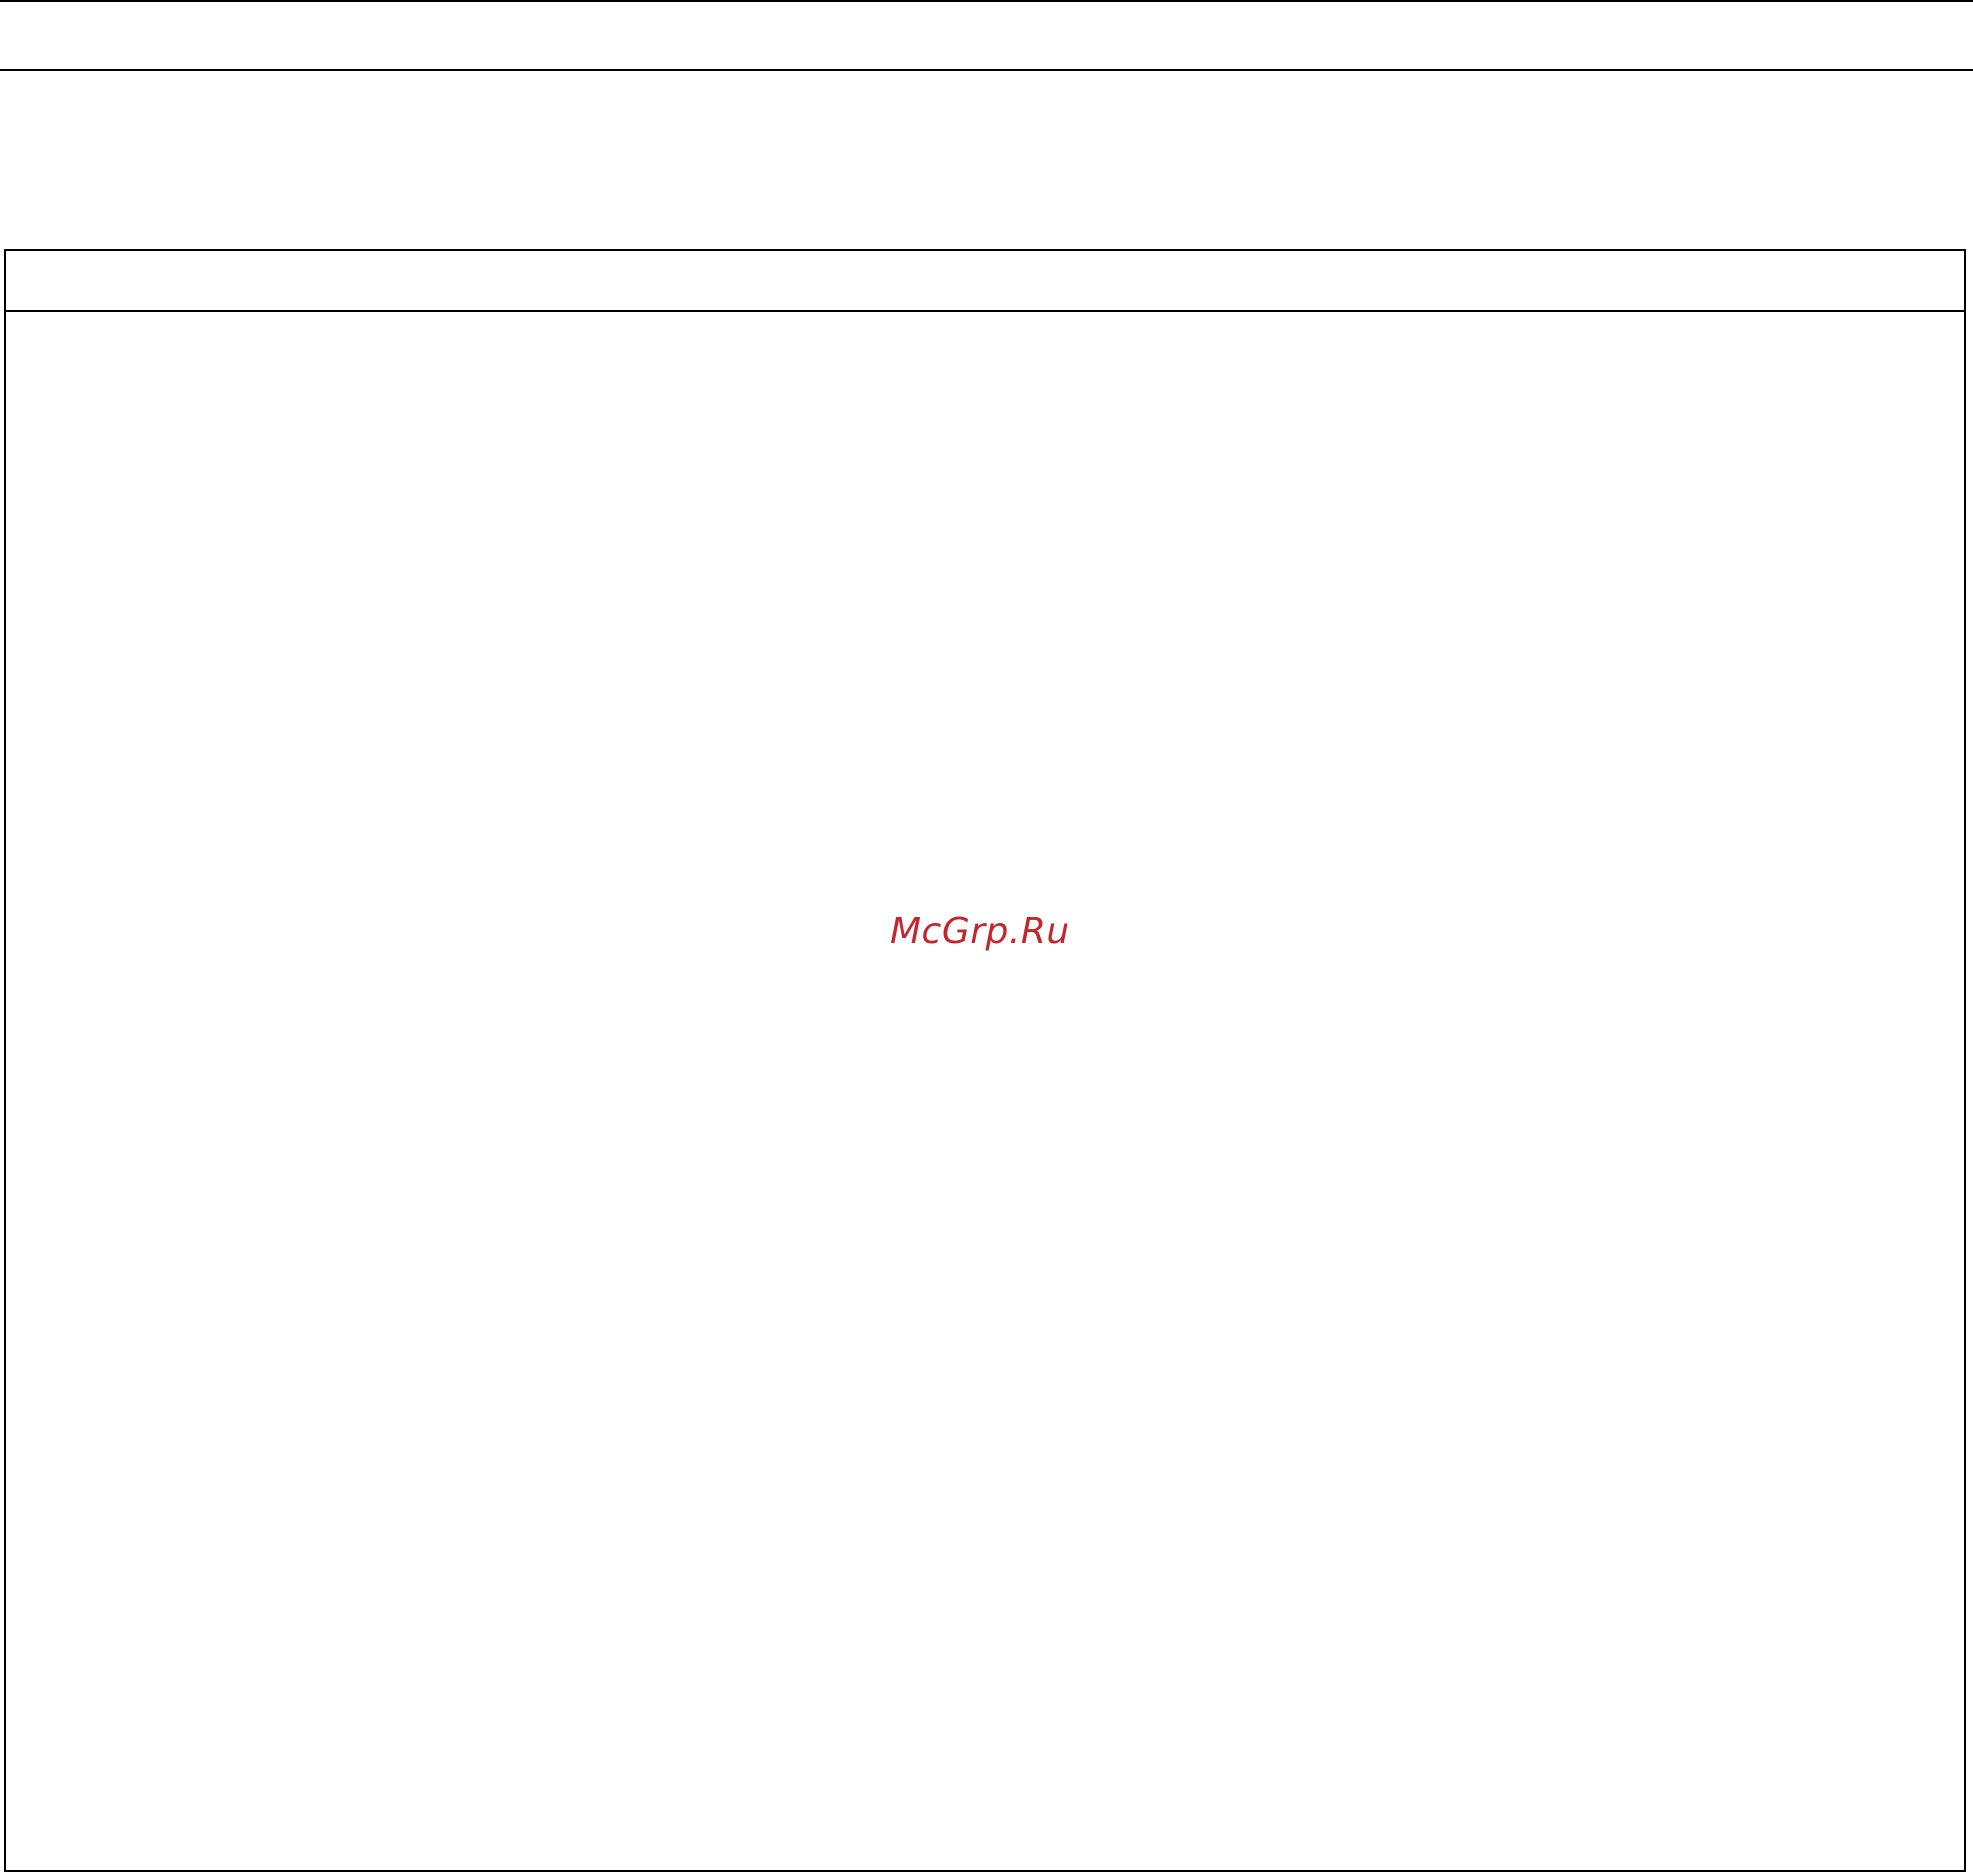  Describe the element at coordinates (980, 931) in the screenshot. I see `watermark-text: McGrp.Ru` at that location.